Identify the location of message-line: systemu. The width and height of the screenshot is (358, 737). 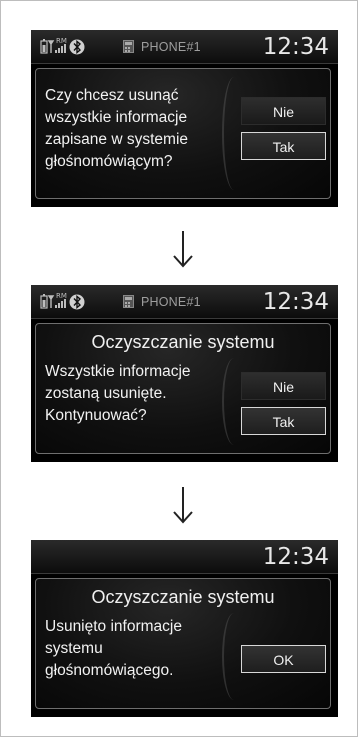
(74, 648).